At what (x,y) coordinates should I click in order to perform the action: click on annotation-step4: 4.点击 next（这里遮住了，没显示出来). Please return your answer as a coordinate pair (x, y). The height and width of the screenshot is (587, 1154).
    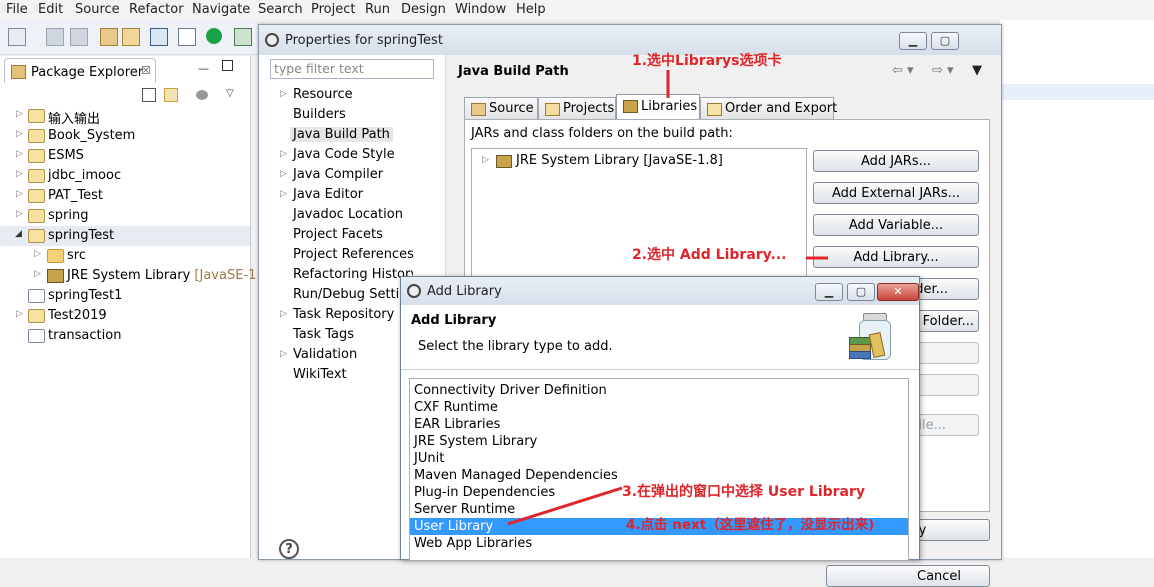
    Looking at the image, I should click on (750, 525).